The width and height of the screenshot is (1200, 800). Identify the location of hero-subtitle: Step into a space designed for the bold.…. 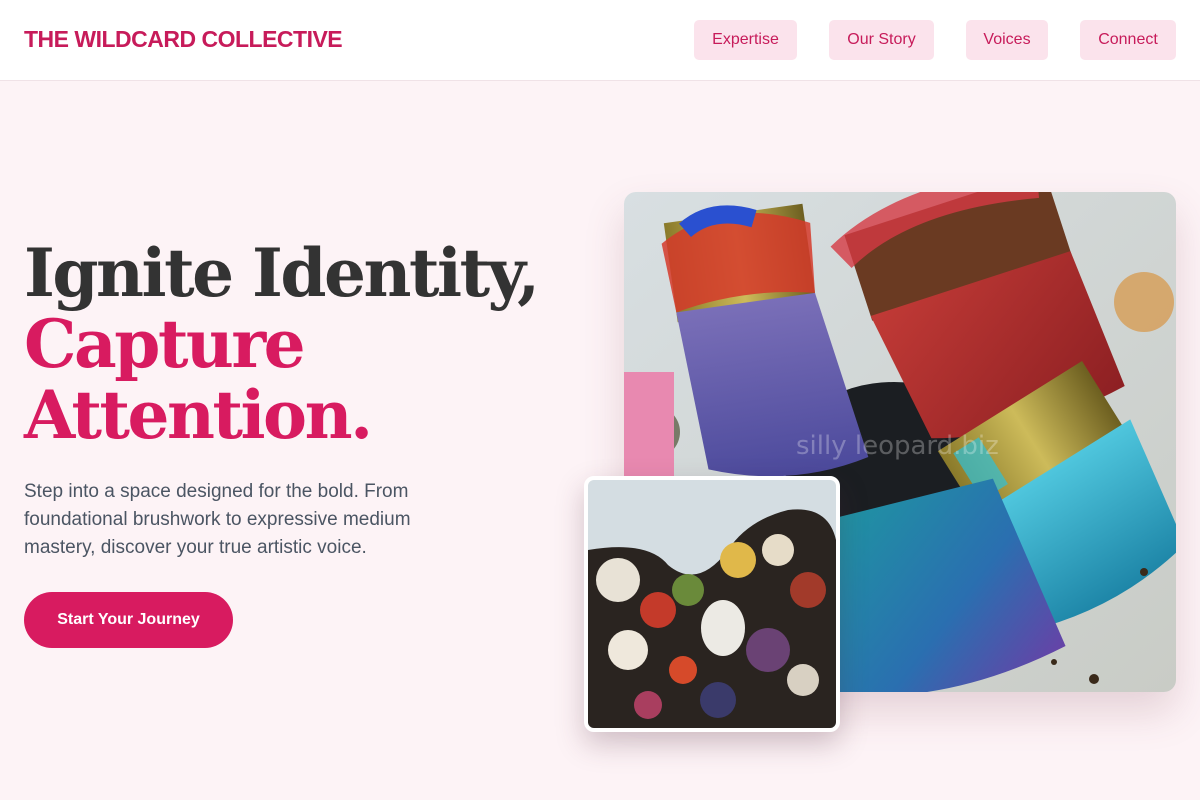
(217, 519).